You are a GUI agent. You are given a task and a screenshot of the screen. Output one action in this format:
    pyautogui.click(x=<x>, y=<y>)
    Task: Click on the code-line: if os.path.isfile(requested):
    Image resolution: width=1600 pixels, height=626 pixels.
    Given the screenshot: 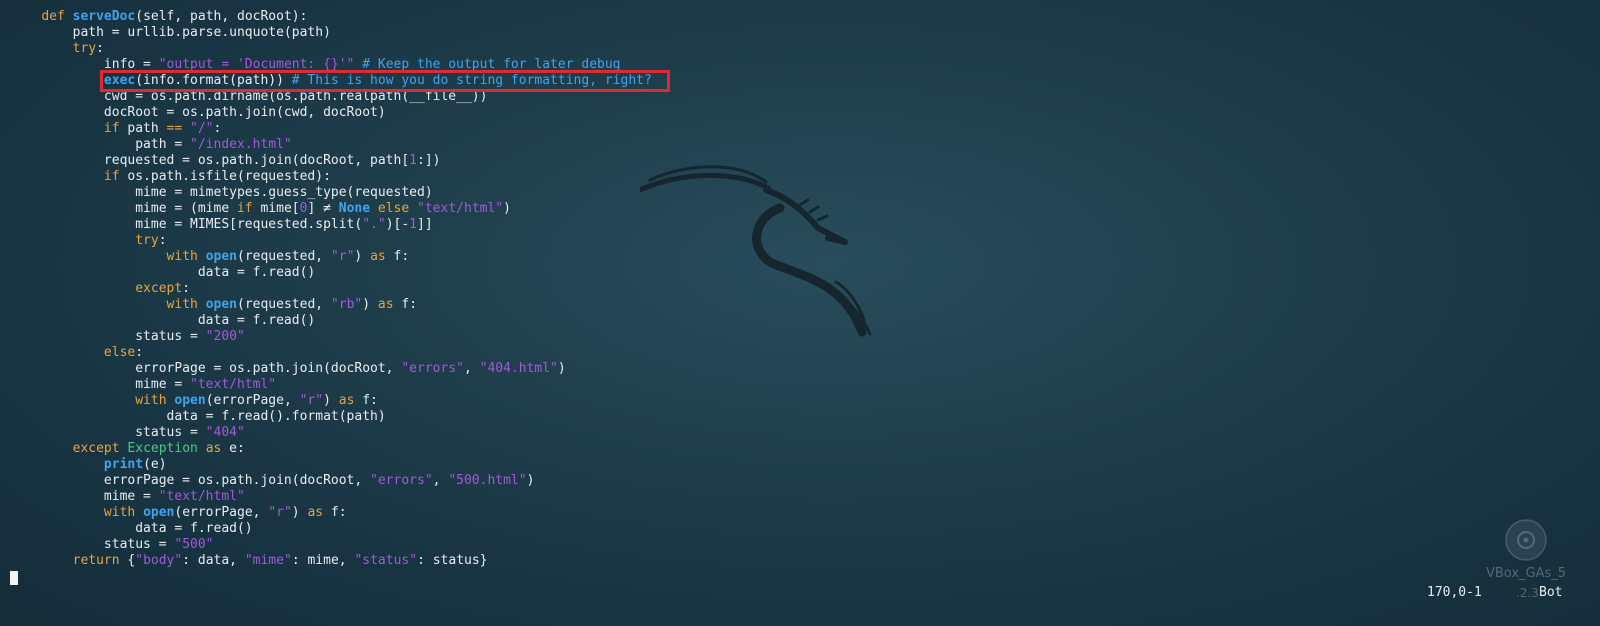 What is the action you would take?
    pyautogui.click(x=680, y=177)
    